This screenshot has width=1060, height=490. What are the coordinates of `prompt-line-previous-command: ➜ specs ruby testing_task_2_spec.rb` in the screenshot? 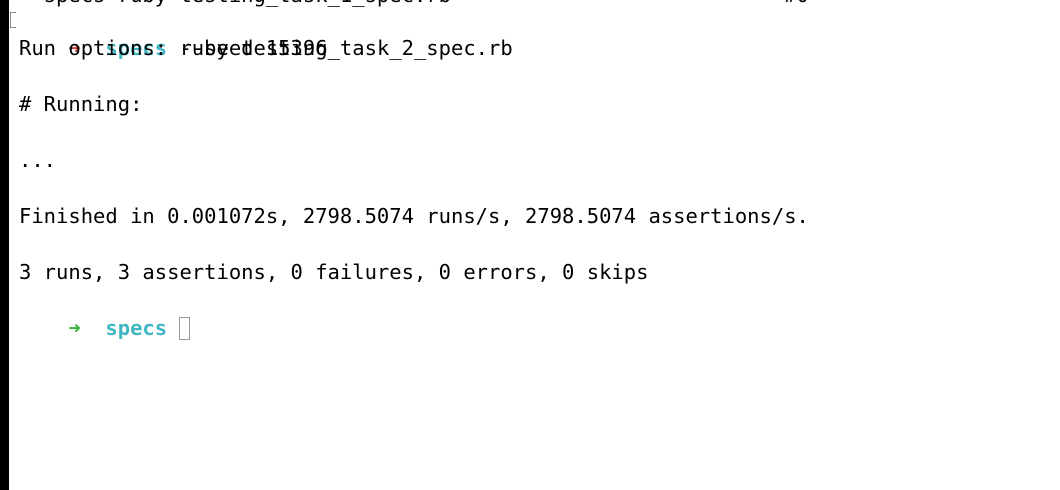 It's located at (261, 33).